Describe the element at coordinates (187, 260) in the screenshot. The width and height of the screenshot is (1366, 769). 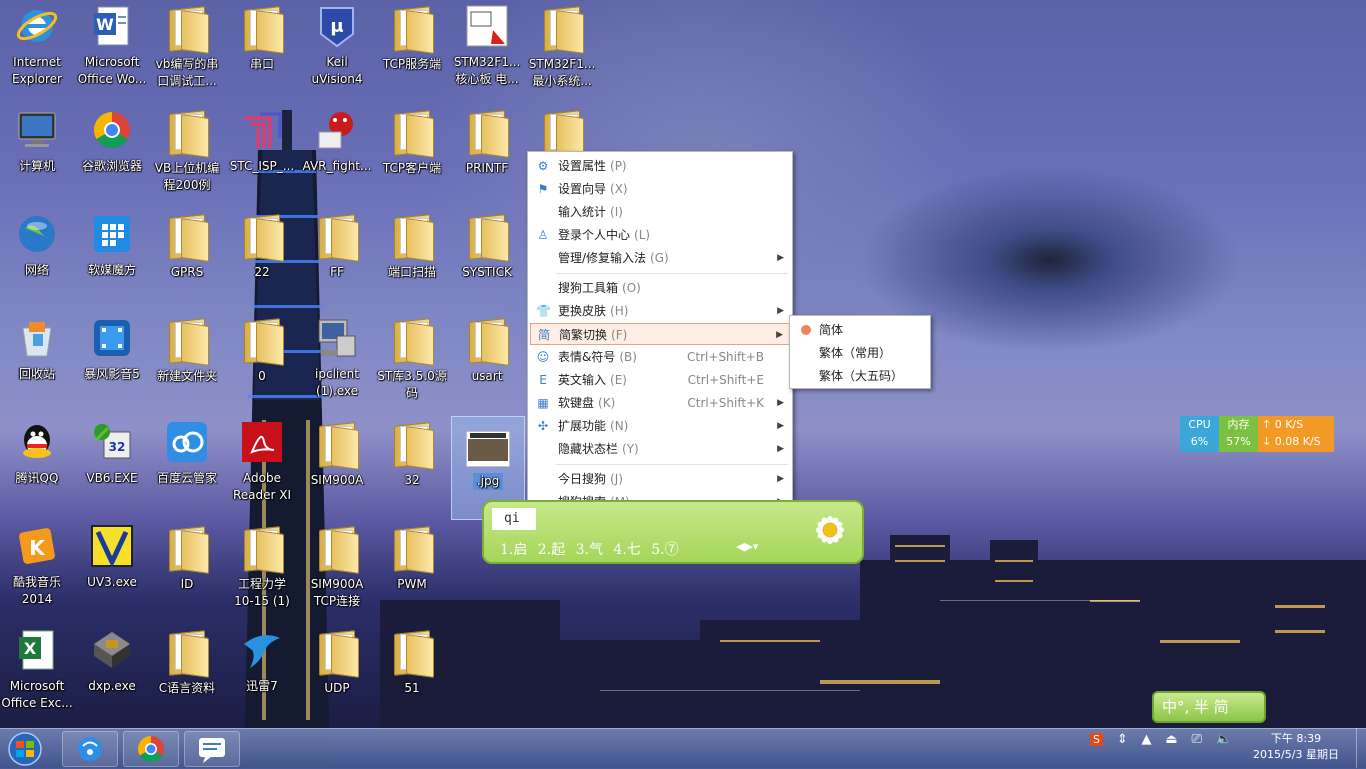
I see `desktop-icon-folder: GPRS` at that location.